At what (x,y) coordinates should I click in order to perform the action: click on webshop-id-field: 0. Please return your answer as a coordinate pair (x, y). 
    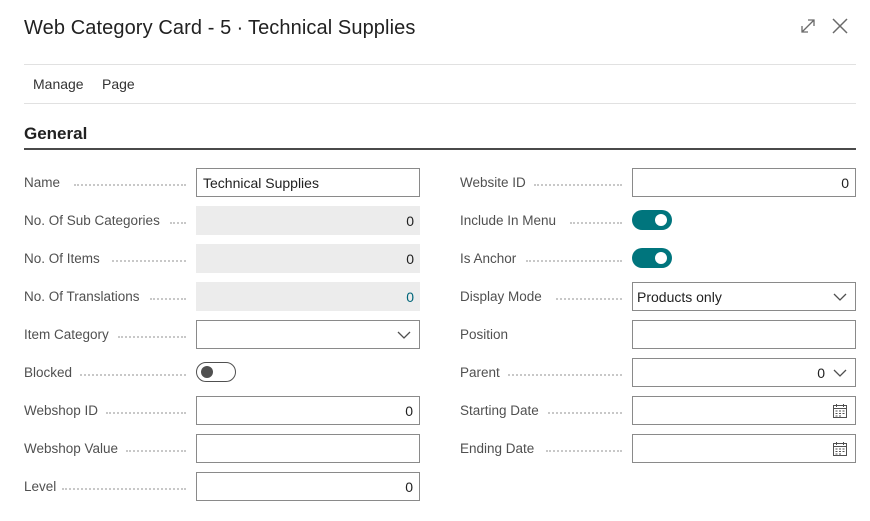
    Looking at the image, I should click on (308, 410).